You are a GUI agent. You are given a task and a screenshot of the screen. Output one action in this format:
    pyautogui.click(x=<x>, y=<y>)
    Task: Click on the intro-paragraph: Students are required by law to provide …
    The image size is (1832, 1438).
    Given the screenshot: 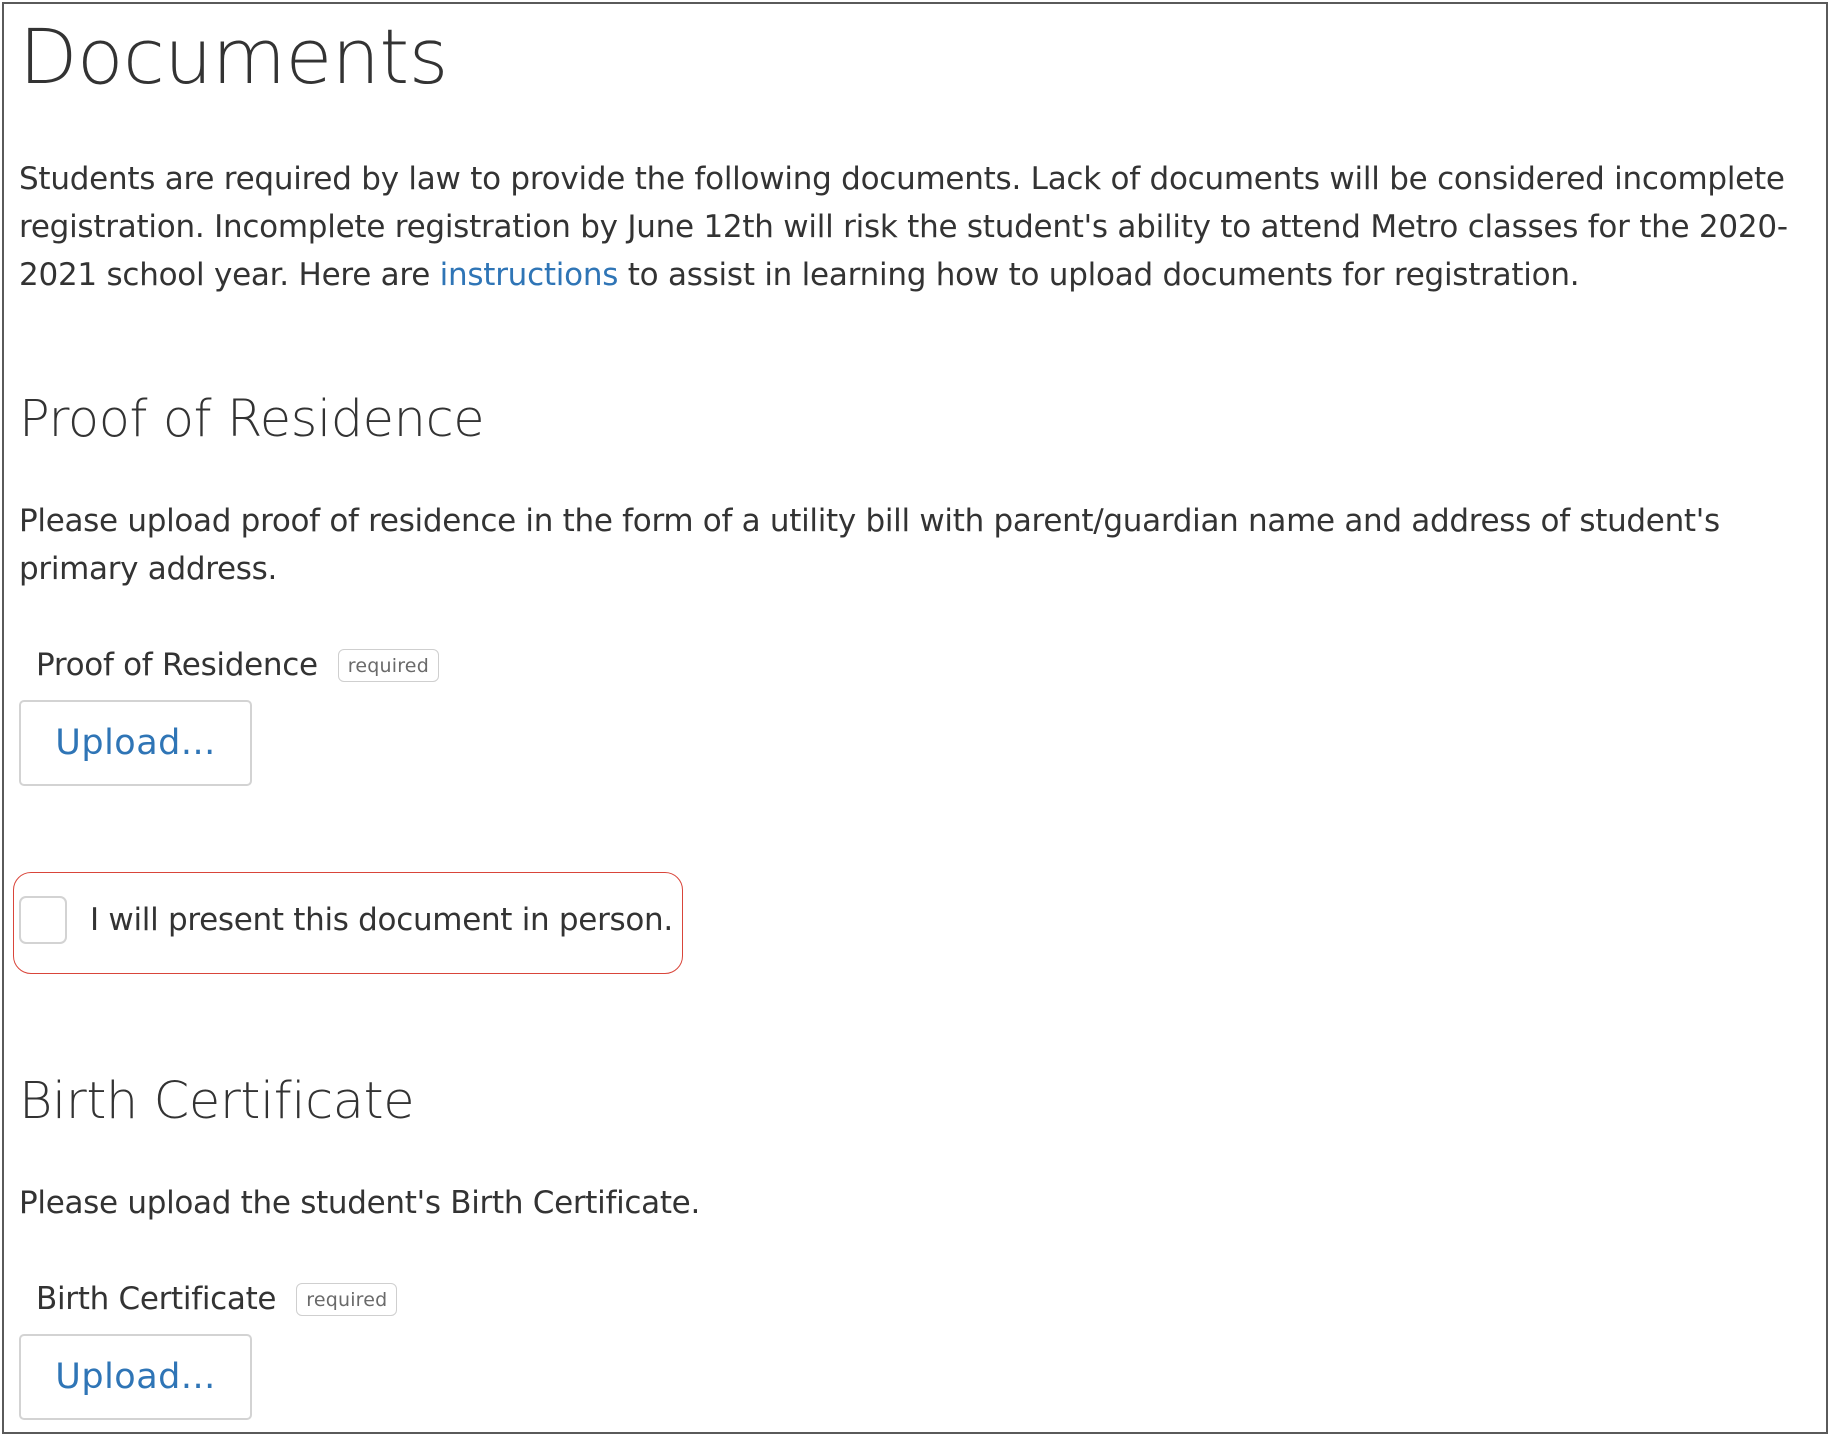 What is the action you would take?
    pyautogui.click(x=919, y=227)
    